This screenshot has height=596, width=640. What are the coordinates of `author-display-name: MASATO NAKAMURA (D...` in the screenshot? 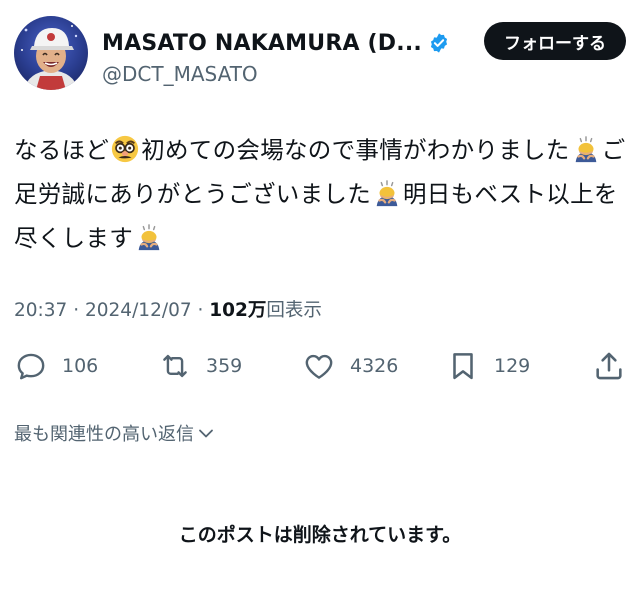 It's located at (262, 43).